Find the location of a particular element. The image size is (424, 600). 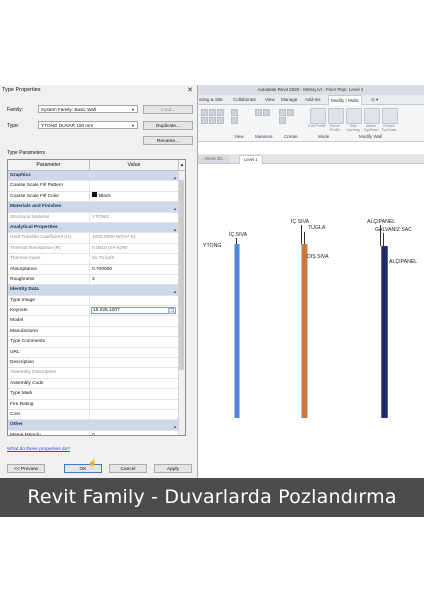

ribbon-tab-extra: ⊙ ▾ is located at coordinates (374, 99).